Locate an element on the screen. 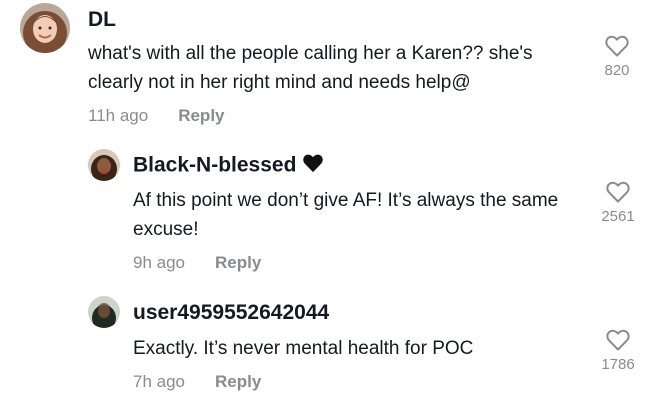 This screenshot has width=659, height=400. like-count: 2561 is located at coordinates (618, 216).